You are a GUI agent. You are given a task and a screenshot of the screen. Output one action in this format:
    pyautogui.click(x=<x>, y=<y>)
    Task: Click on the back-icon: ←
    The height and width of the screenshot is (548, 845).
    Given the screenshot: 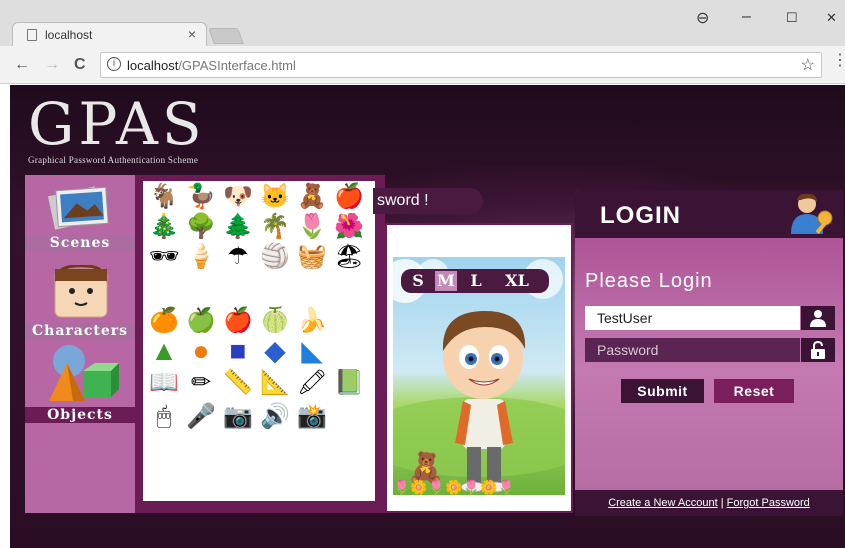 What is the action you would take?
    pyautogui.click(x=22, y=65)
    